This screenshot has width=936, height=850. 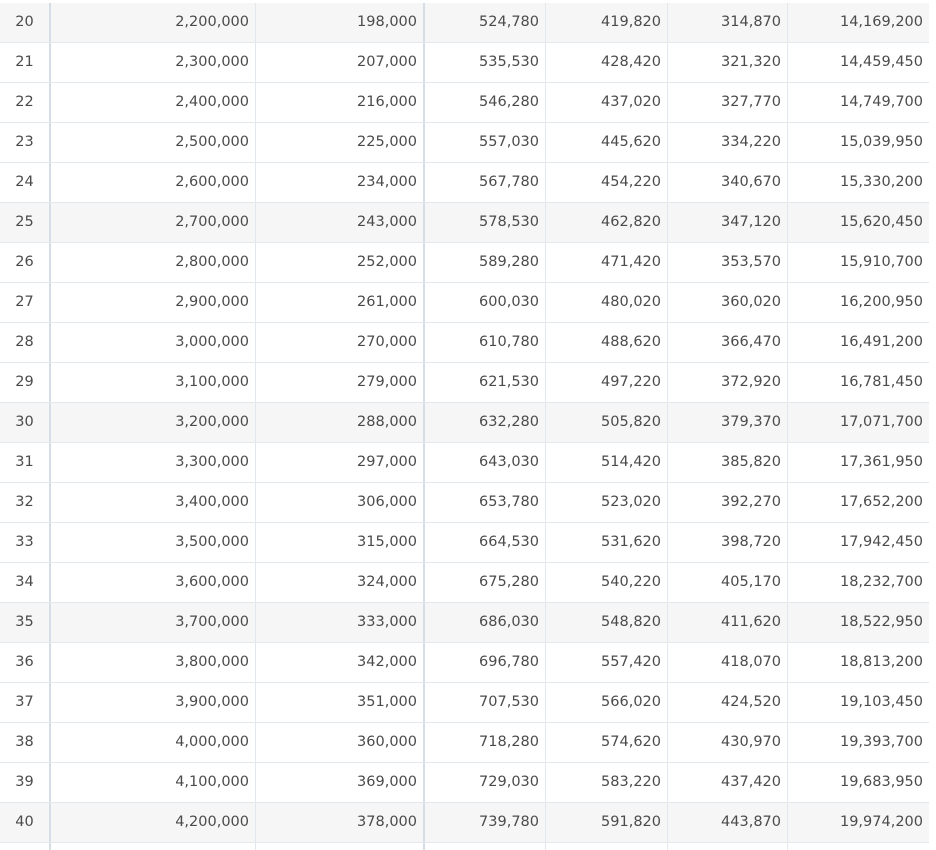 What do you see at coordinates (25, 662) in the screenshot?
I see `row-number-cell: 36` at bounding box center [25, 662].